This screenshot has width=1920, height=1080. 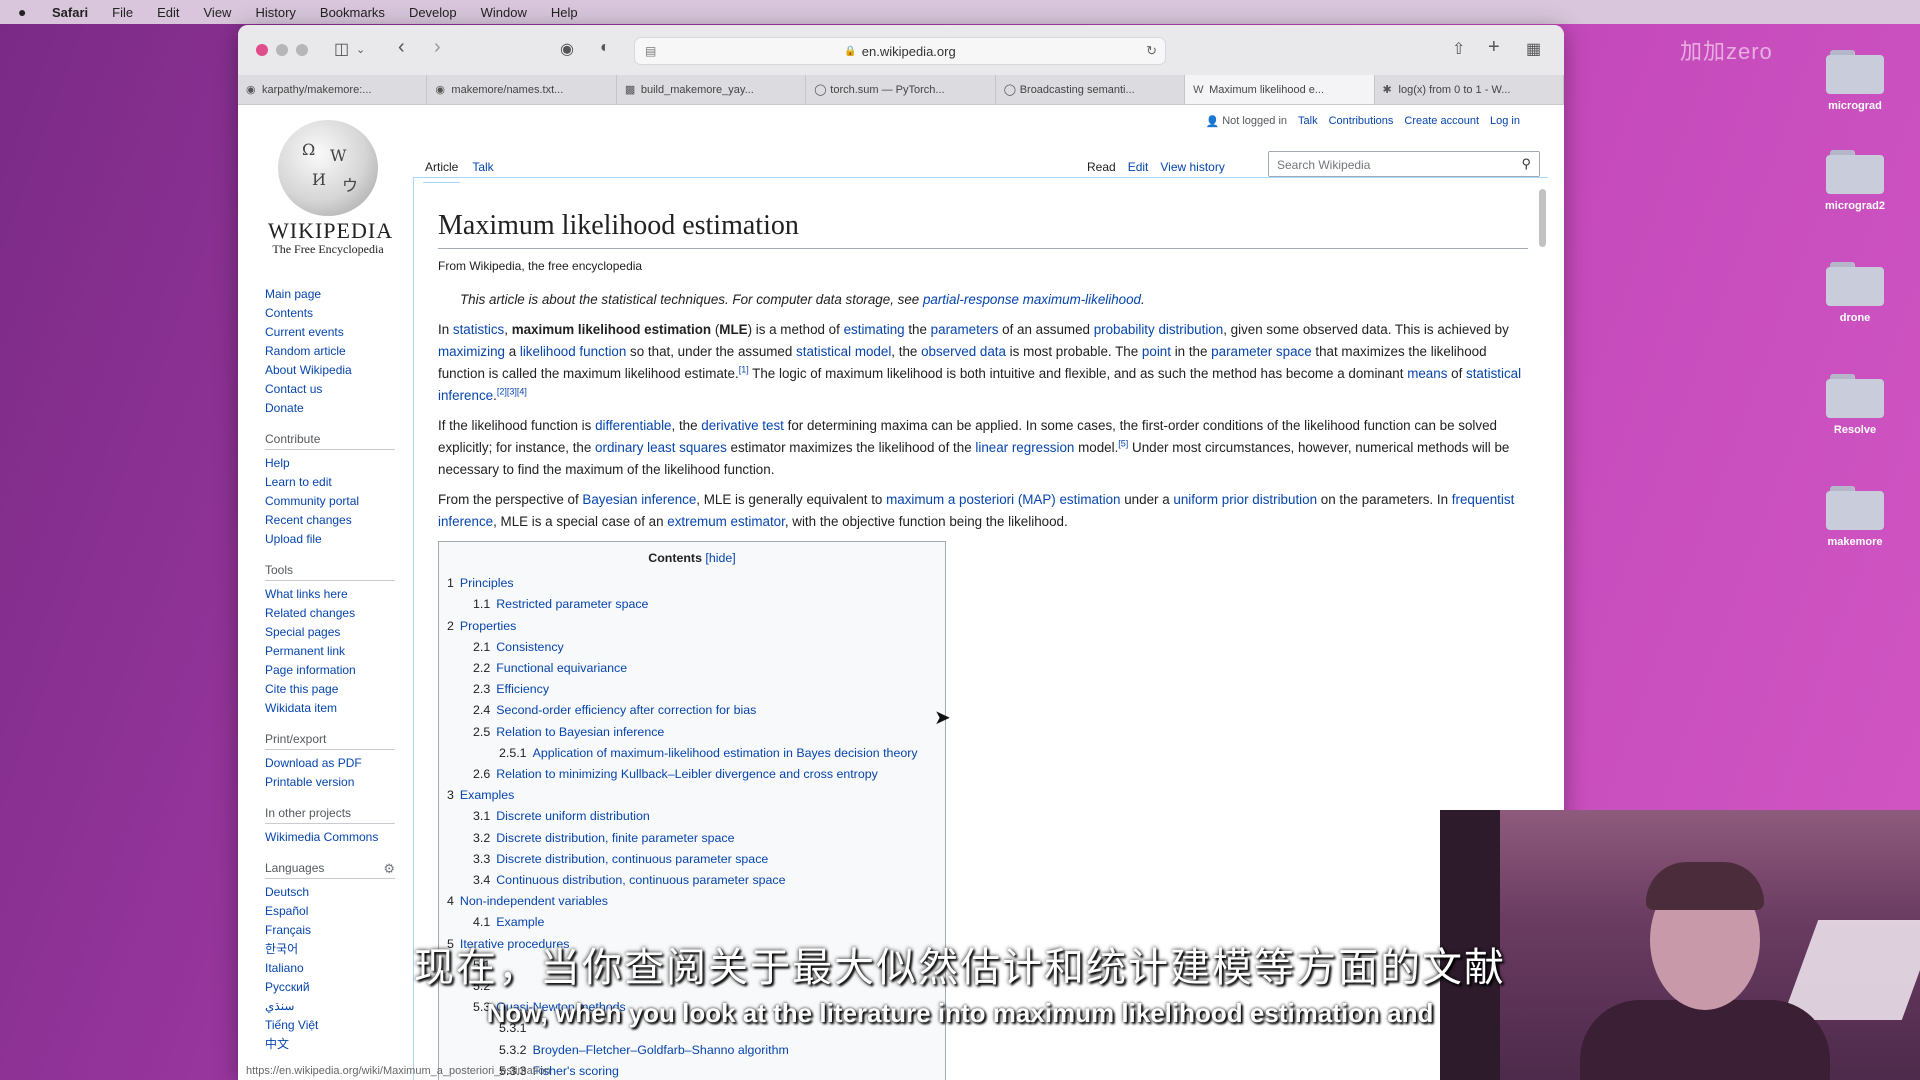 I want to click on address-bar: ▤ 🔒 en.wikipedia.org ↻, so click(x=900, y=51).